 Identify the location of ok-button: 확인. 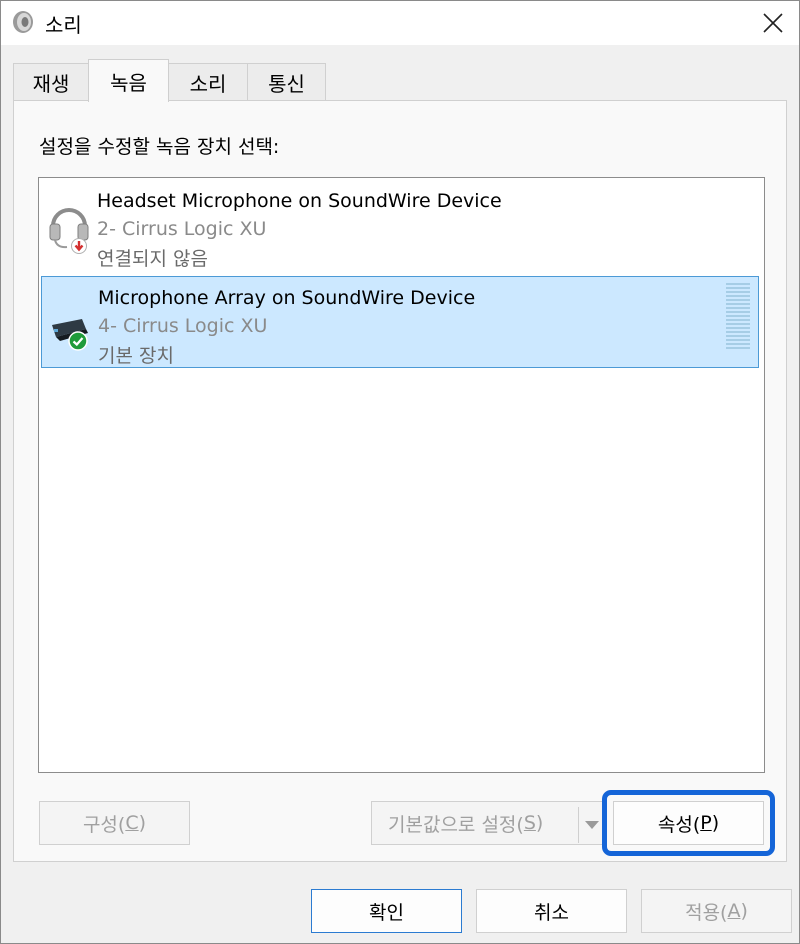
(386, 911).